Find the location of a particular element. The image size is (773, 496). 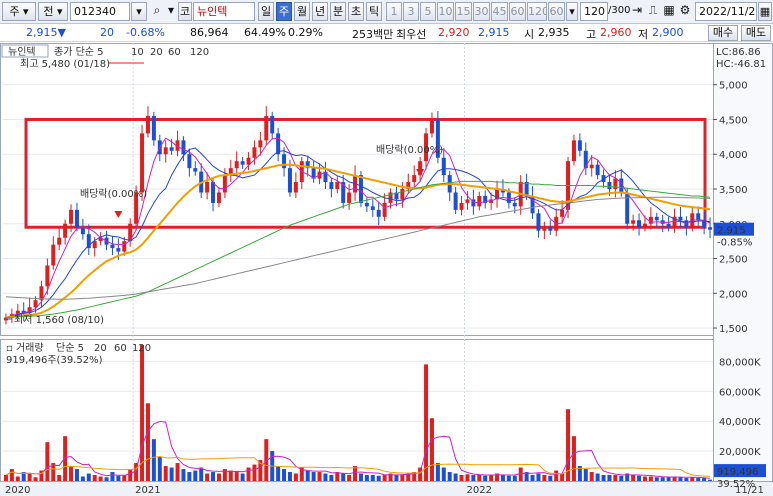

stock-code-input: 012340 is located at coordinates (100, 11).